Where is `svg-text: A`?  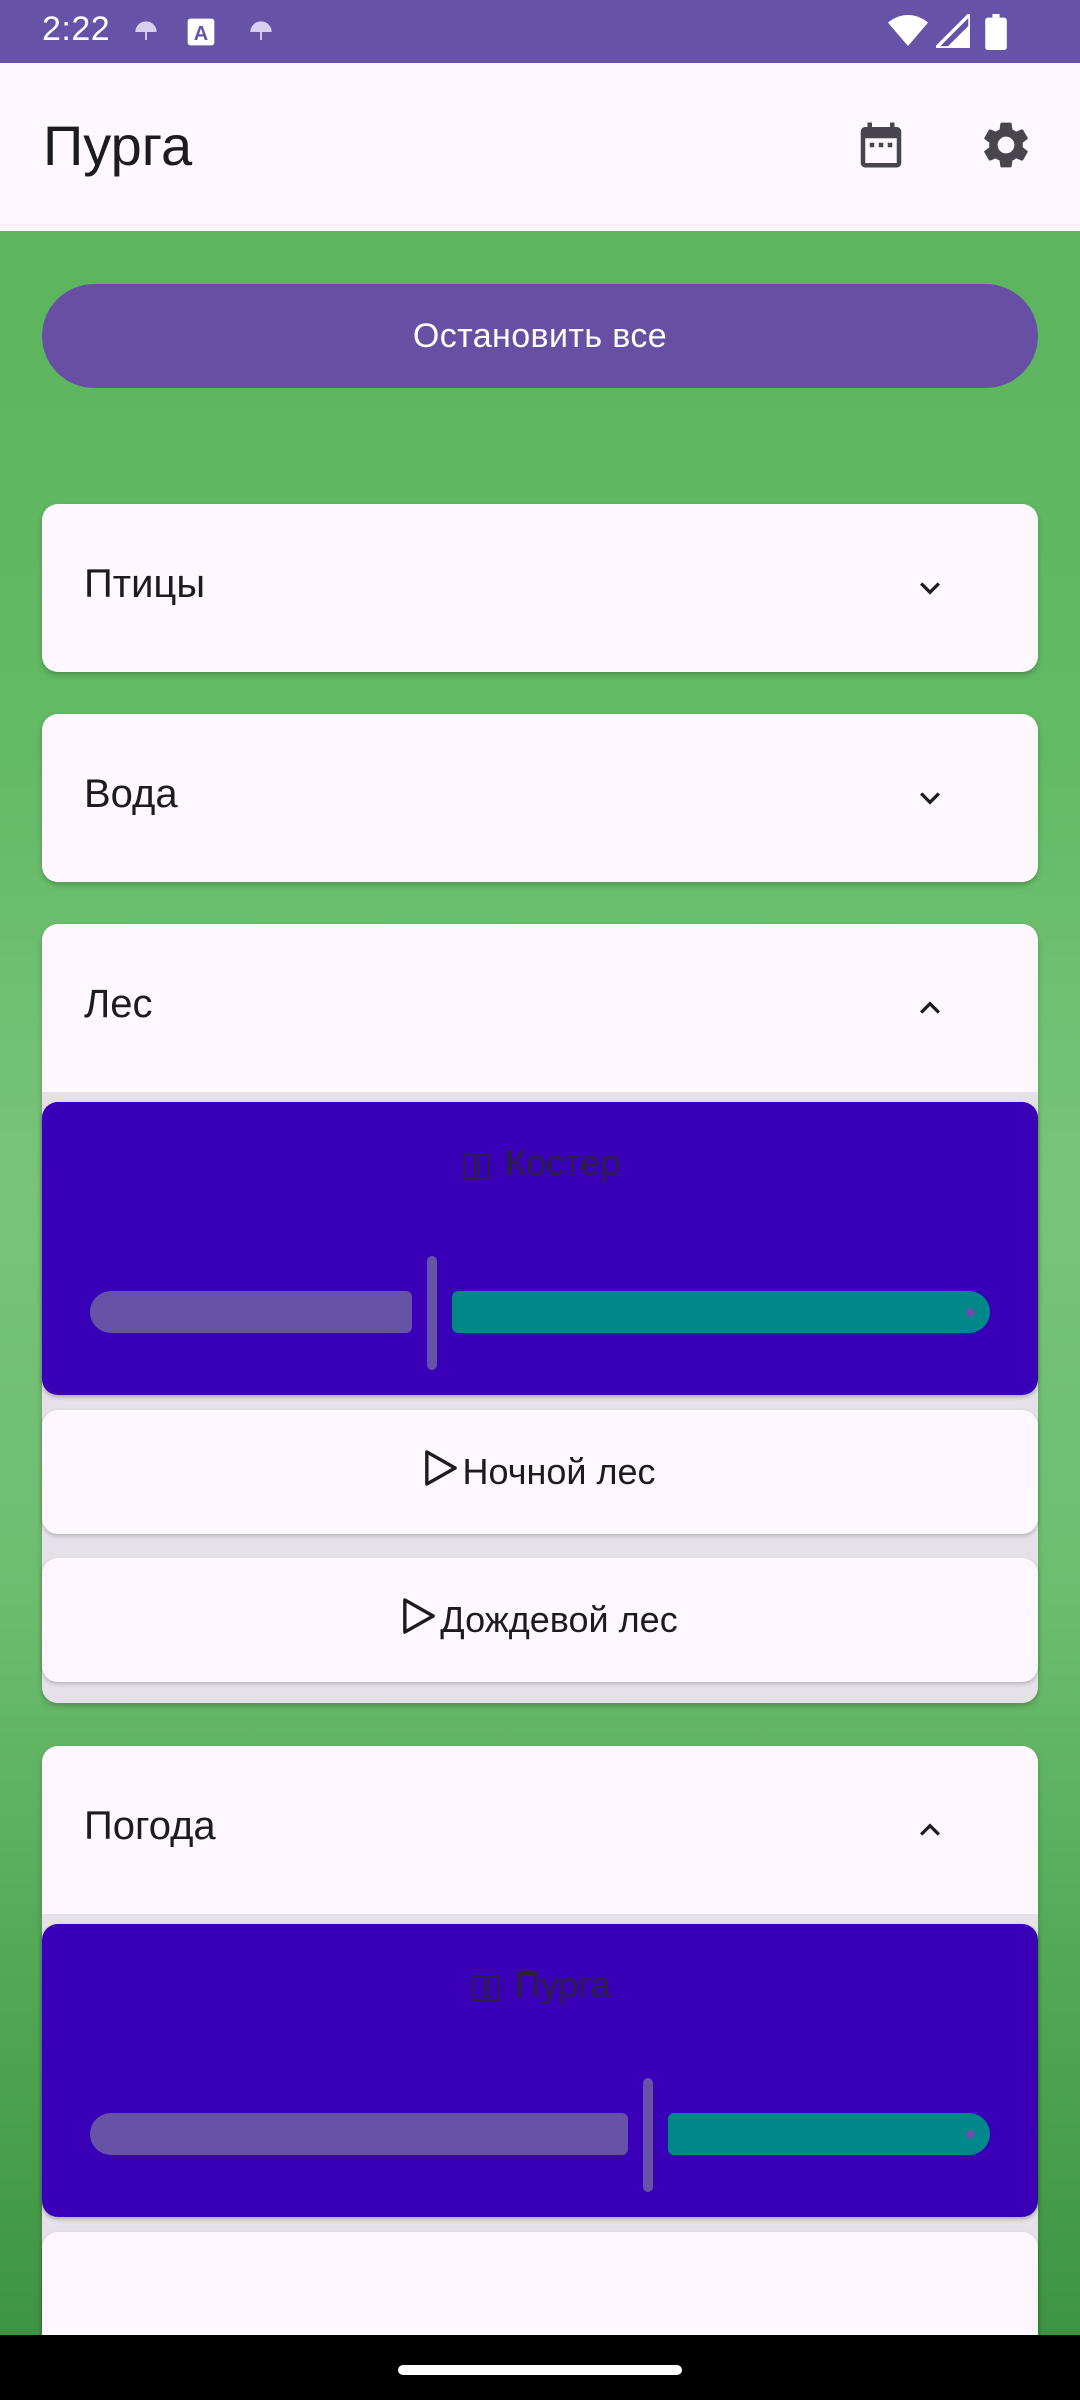
svg-text: A is located at coordinates (201, 34).